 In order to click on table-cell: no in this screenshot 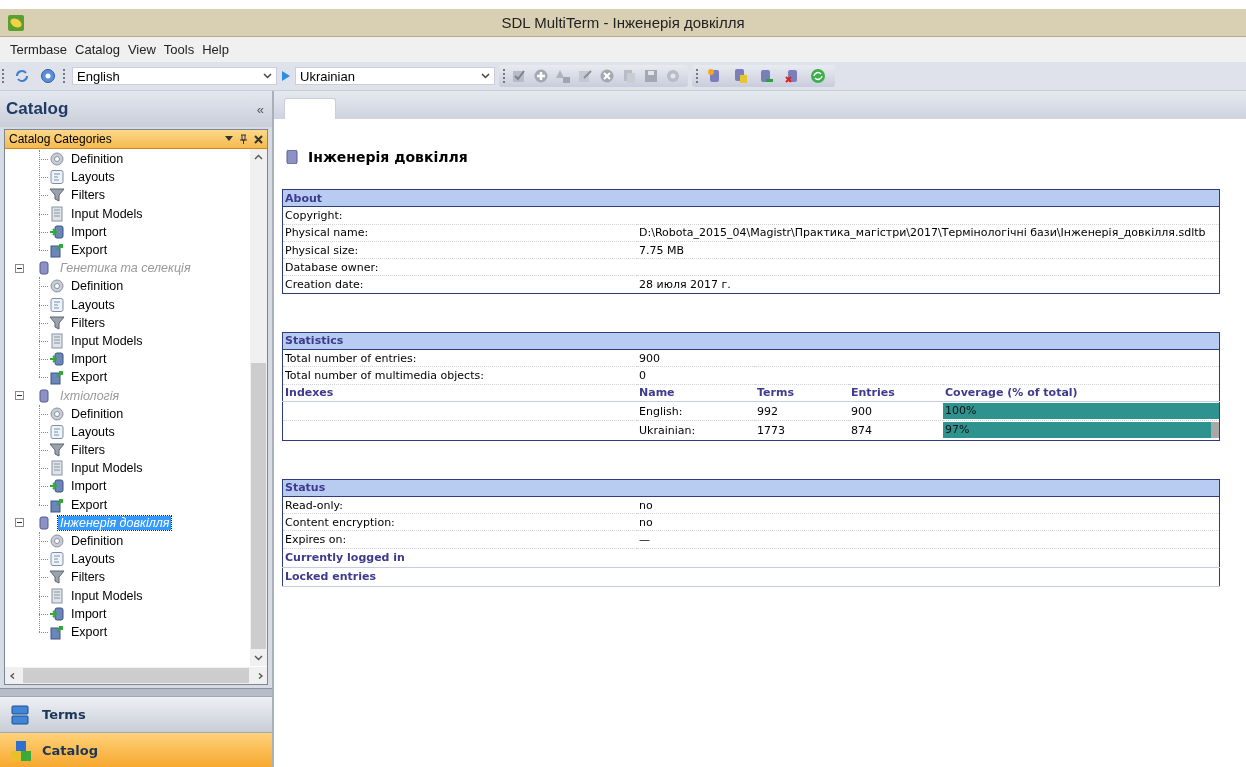, I will do `click(646, 522)`.